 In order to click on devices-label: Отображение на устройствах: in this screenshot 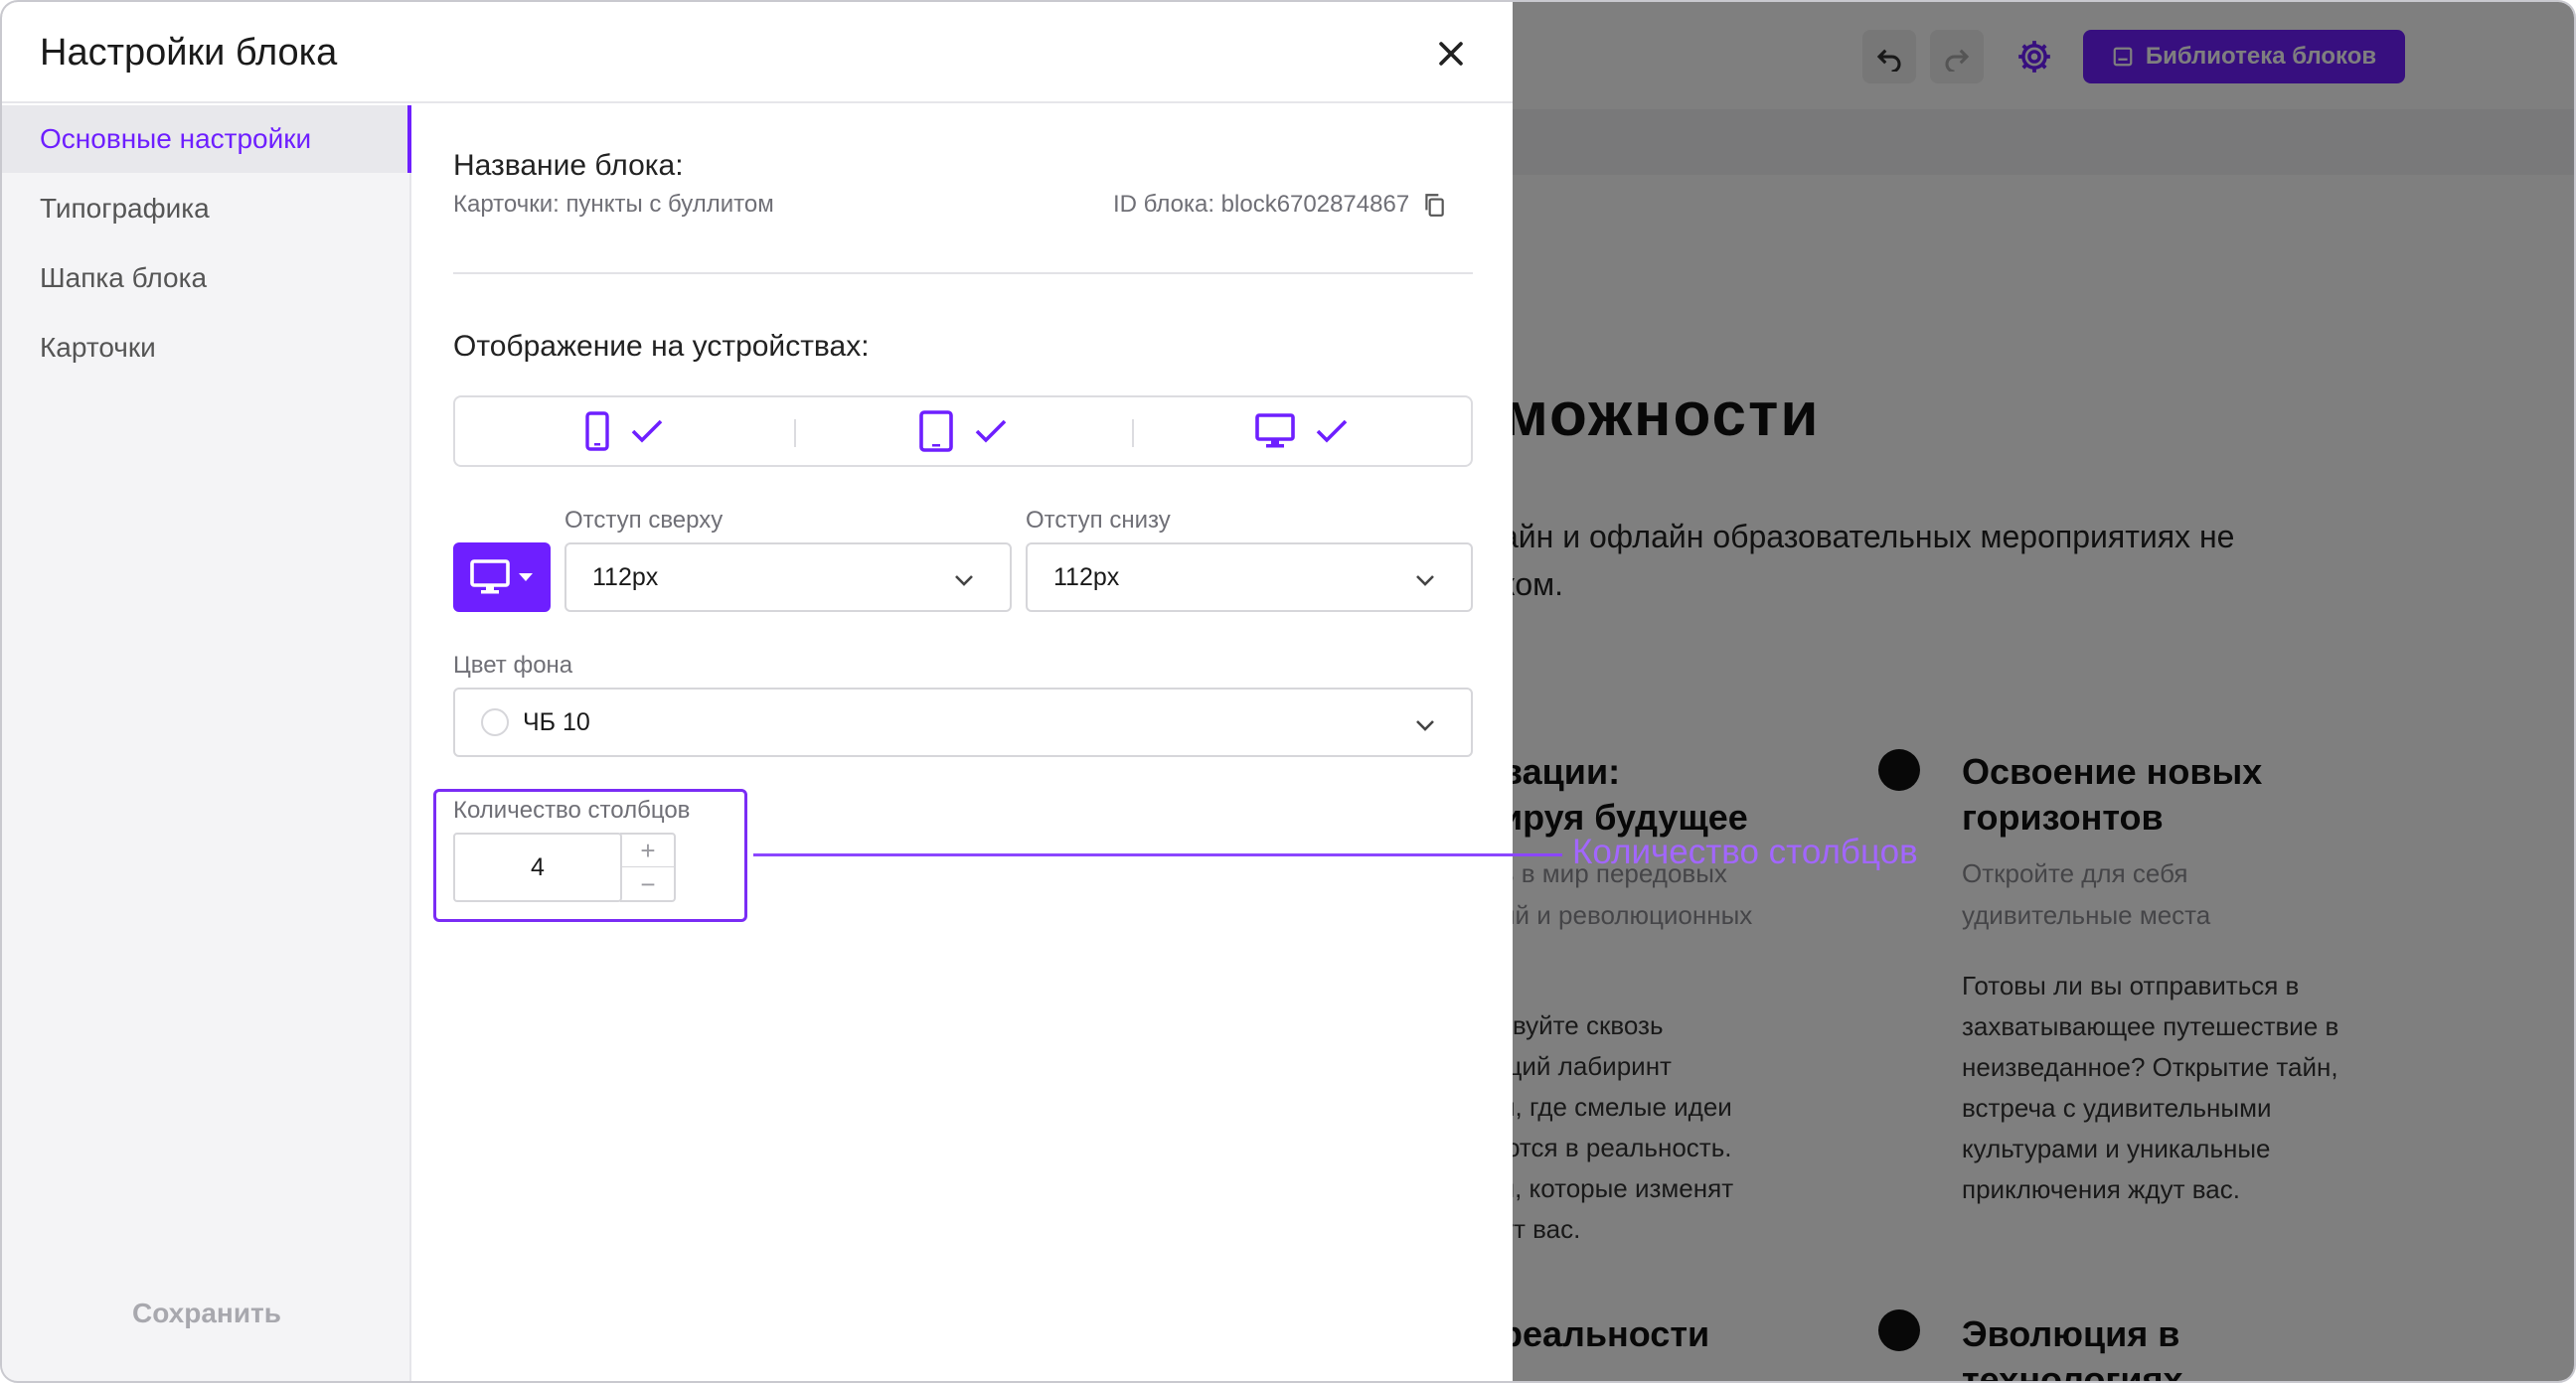, I will do `click(661, 346)`.